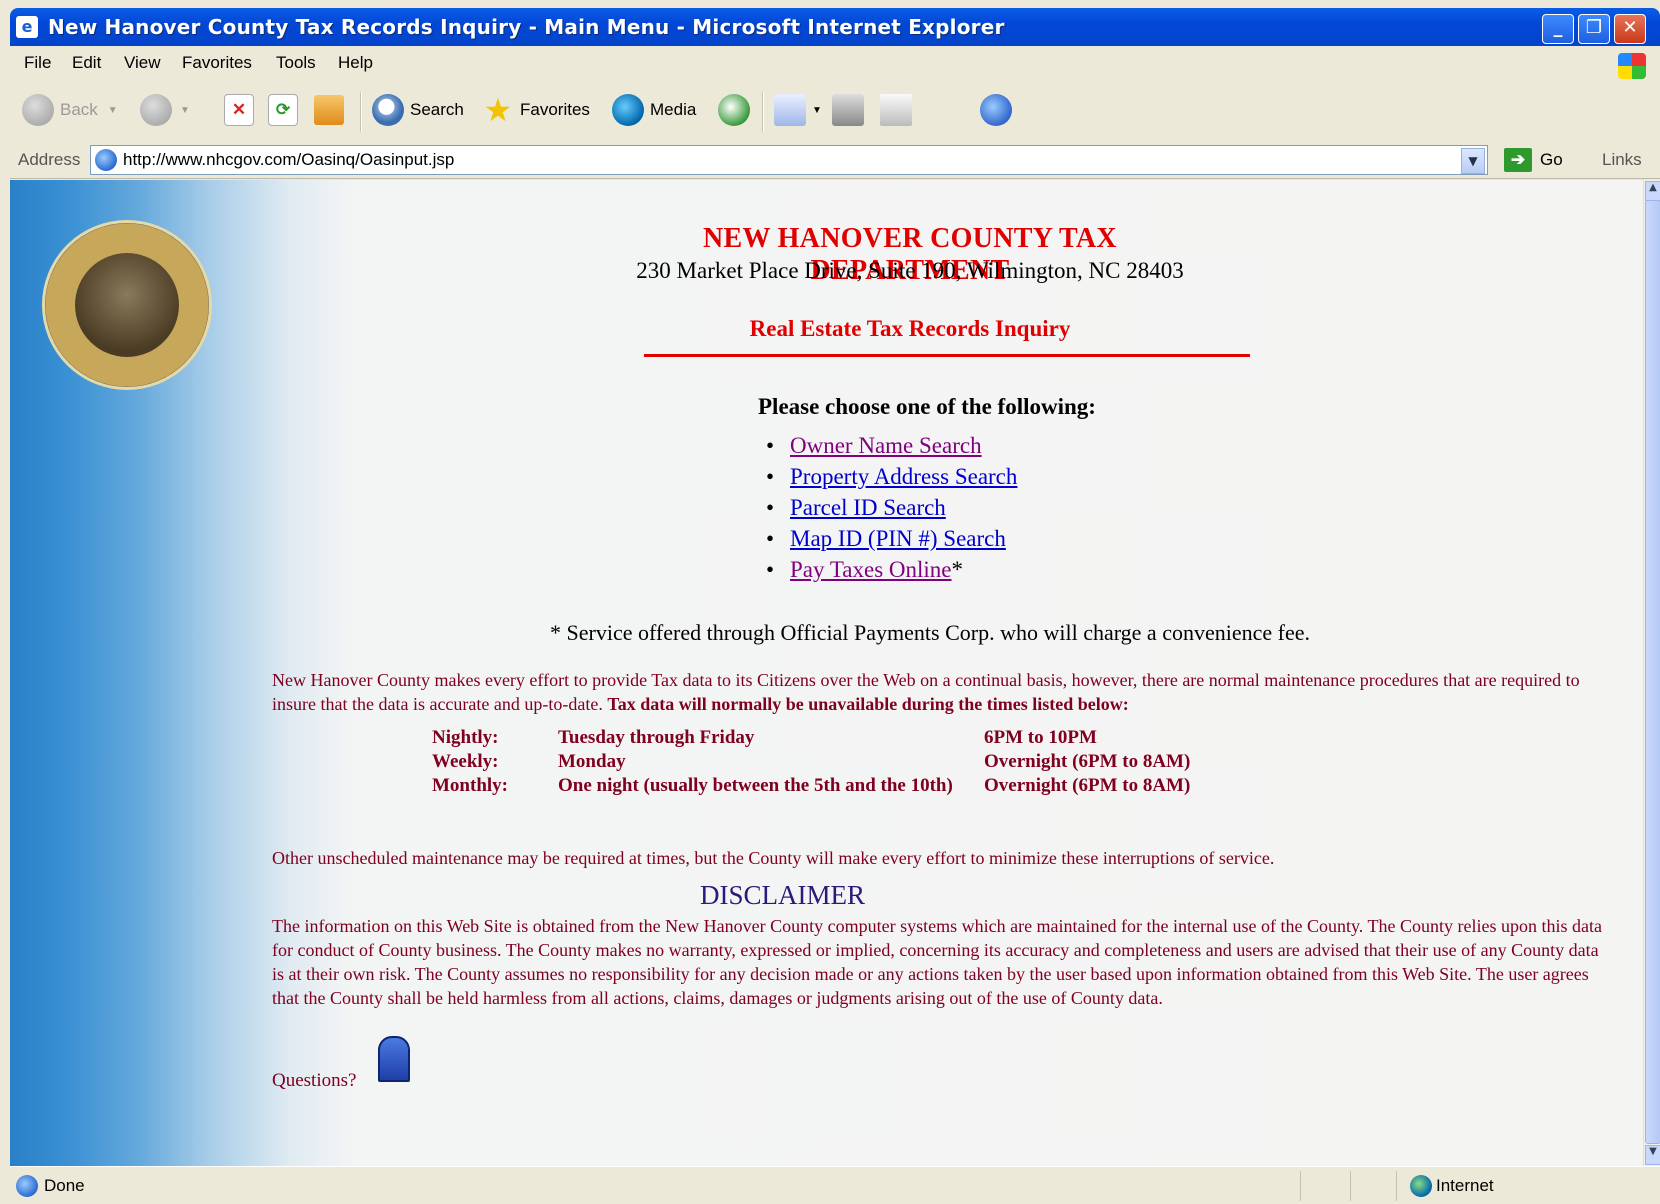 The image size is (1660, 1204). I want to click on history-button, so click(737, 110).